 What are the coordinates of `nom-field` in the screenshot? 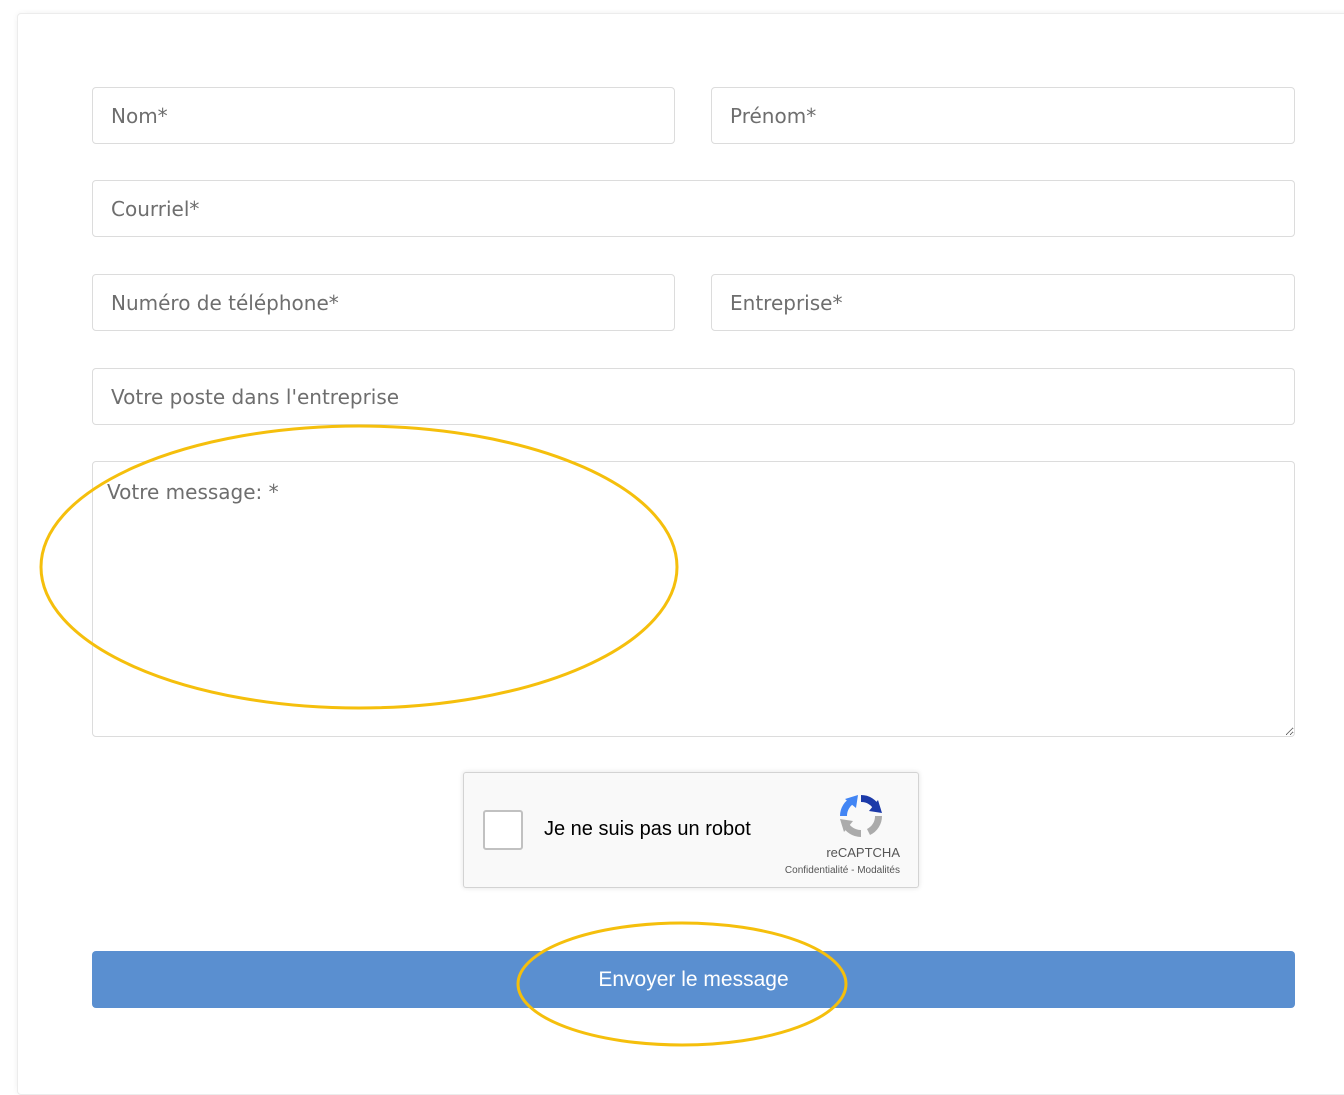 It's located at (383, 115).